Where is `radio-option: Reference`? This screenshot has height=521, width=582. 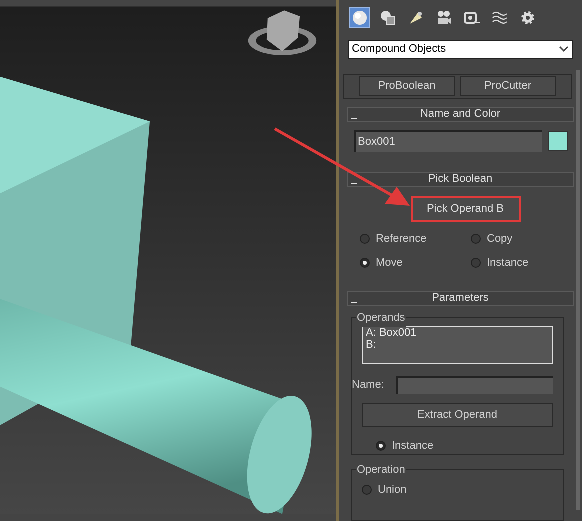 radio-option: Reference is located at coordinates (415, 239).